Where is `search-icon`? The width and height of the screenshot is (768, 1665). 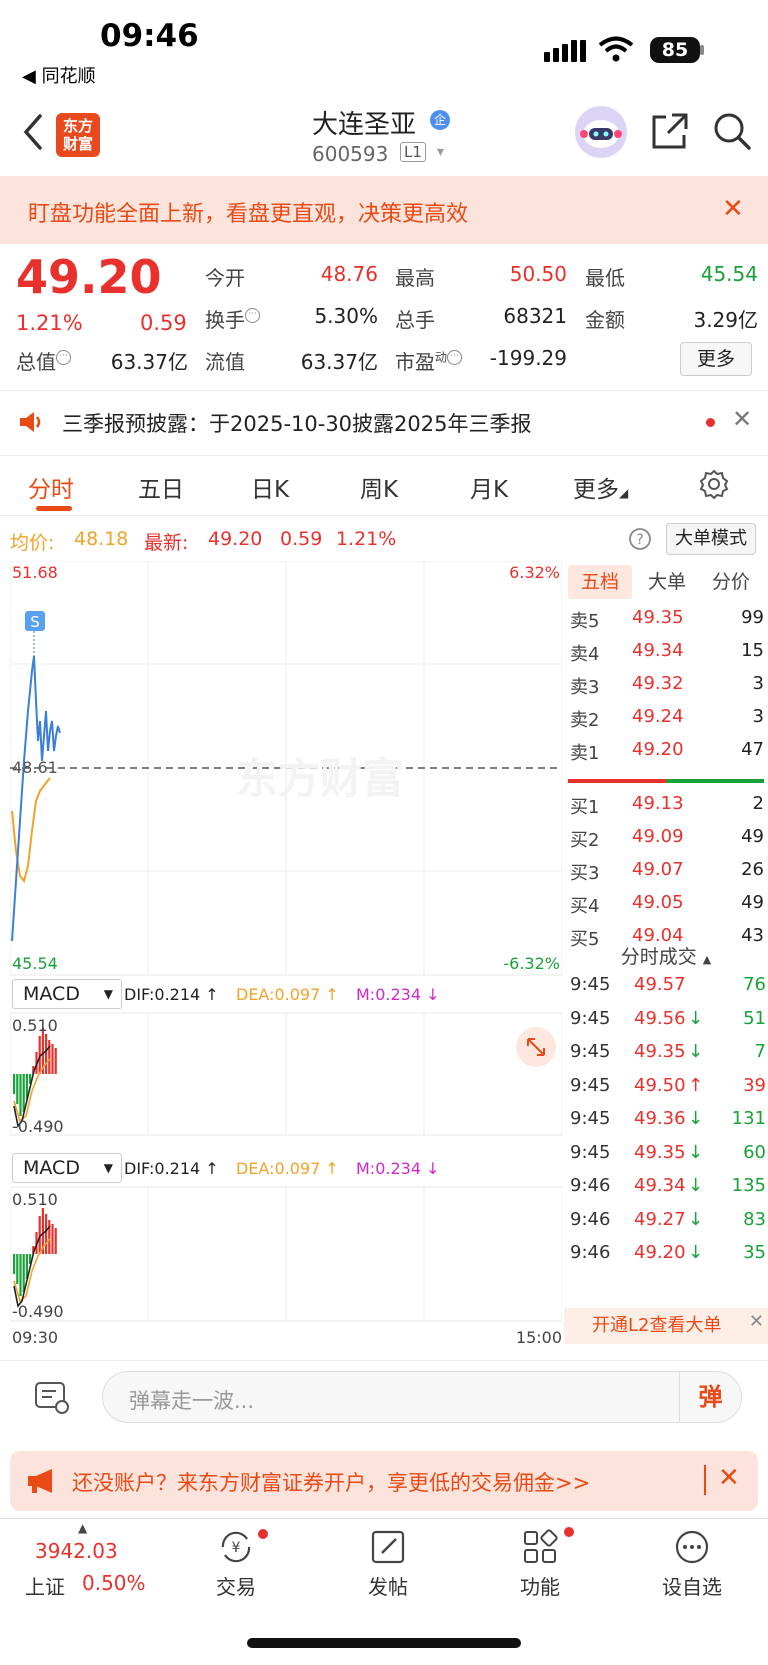 search-icon is located at coordinates (732, 131).